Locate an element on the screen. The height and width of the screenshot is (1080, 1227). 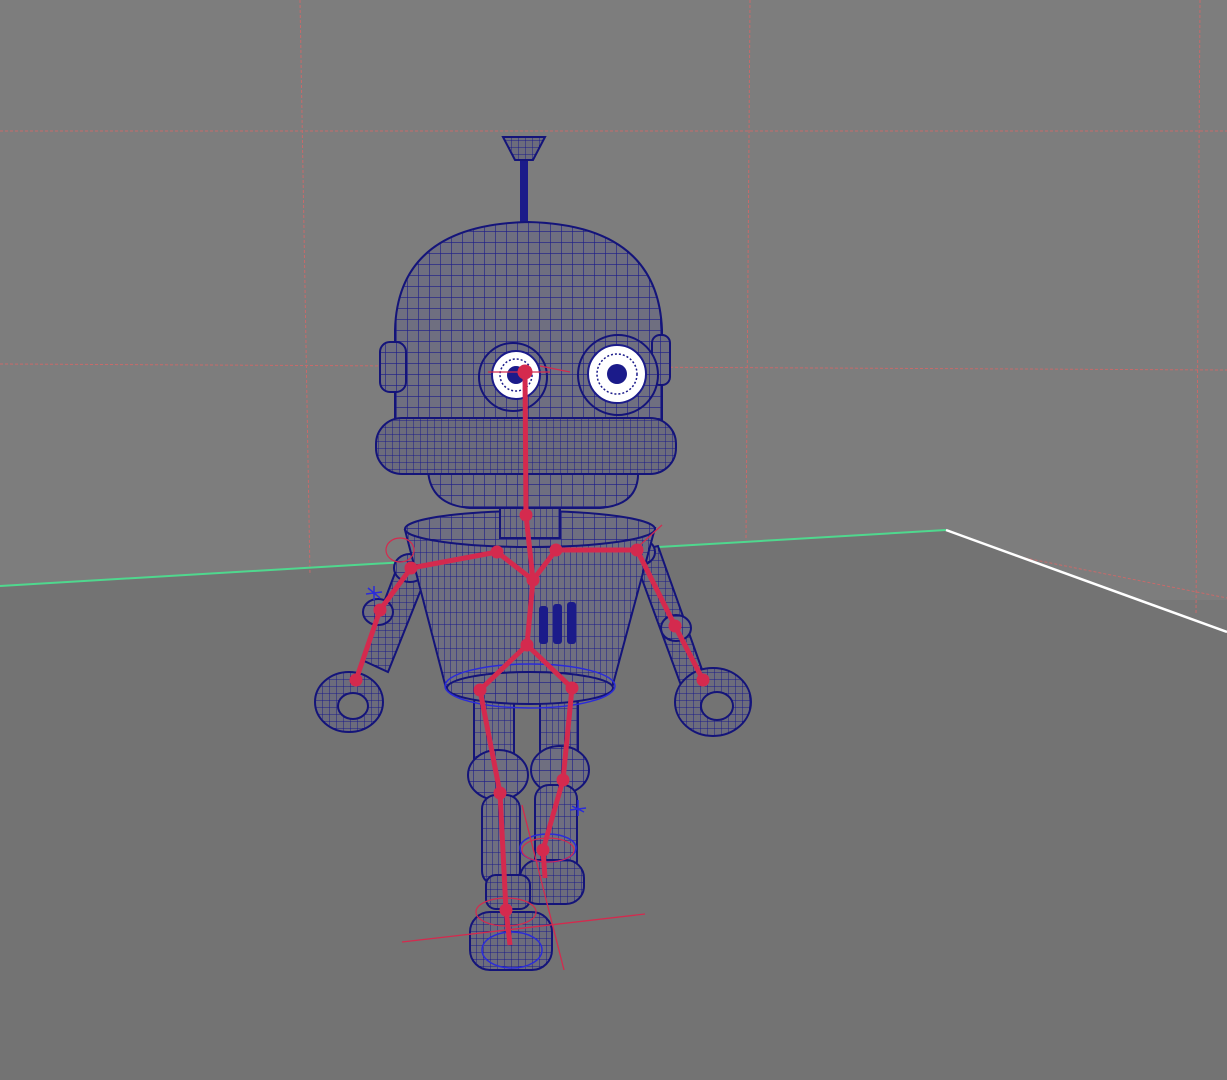
robot-right-eye is located at coordinates (618, 375).